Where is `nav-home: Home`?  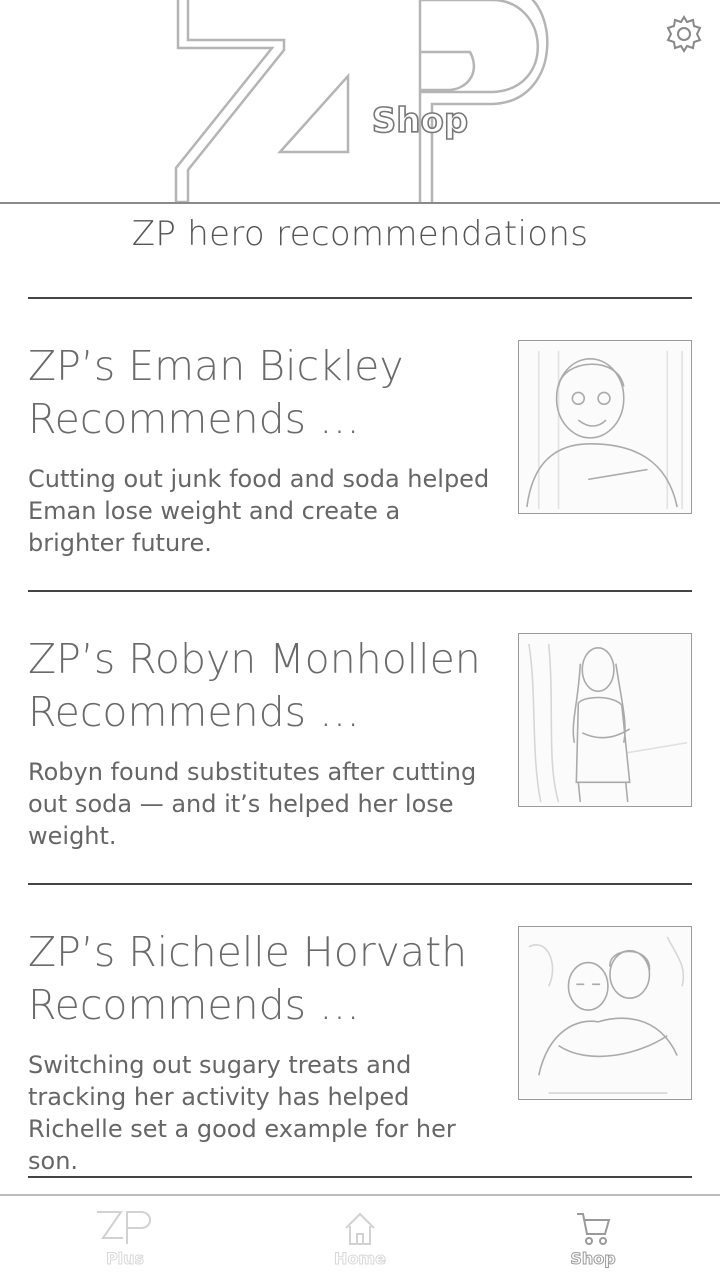
nav-home: Home is located at coordinates (360, 1241).